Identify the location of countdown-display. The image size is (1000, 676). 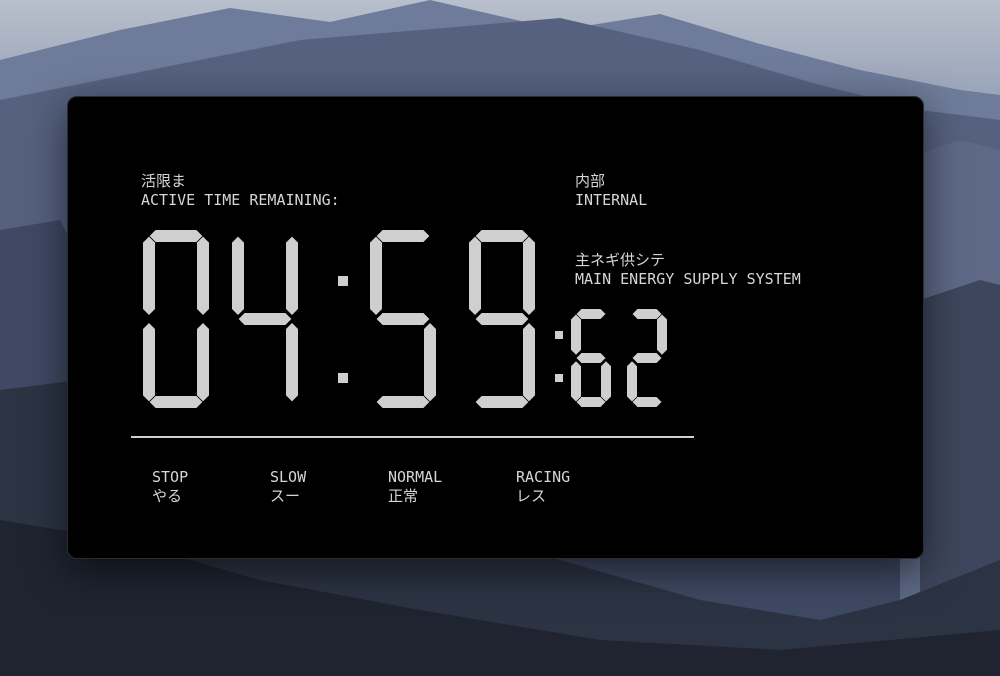
(405, 319).